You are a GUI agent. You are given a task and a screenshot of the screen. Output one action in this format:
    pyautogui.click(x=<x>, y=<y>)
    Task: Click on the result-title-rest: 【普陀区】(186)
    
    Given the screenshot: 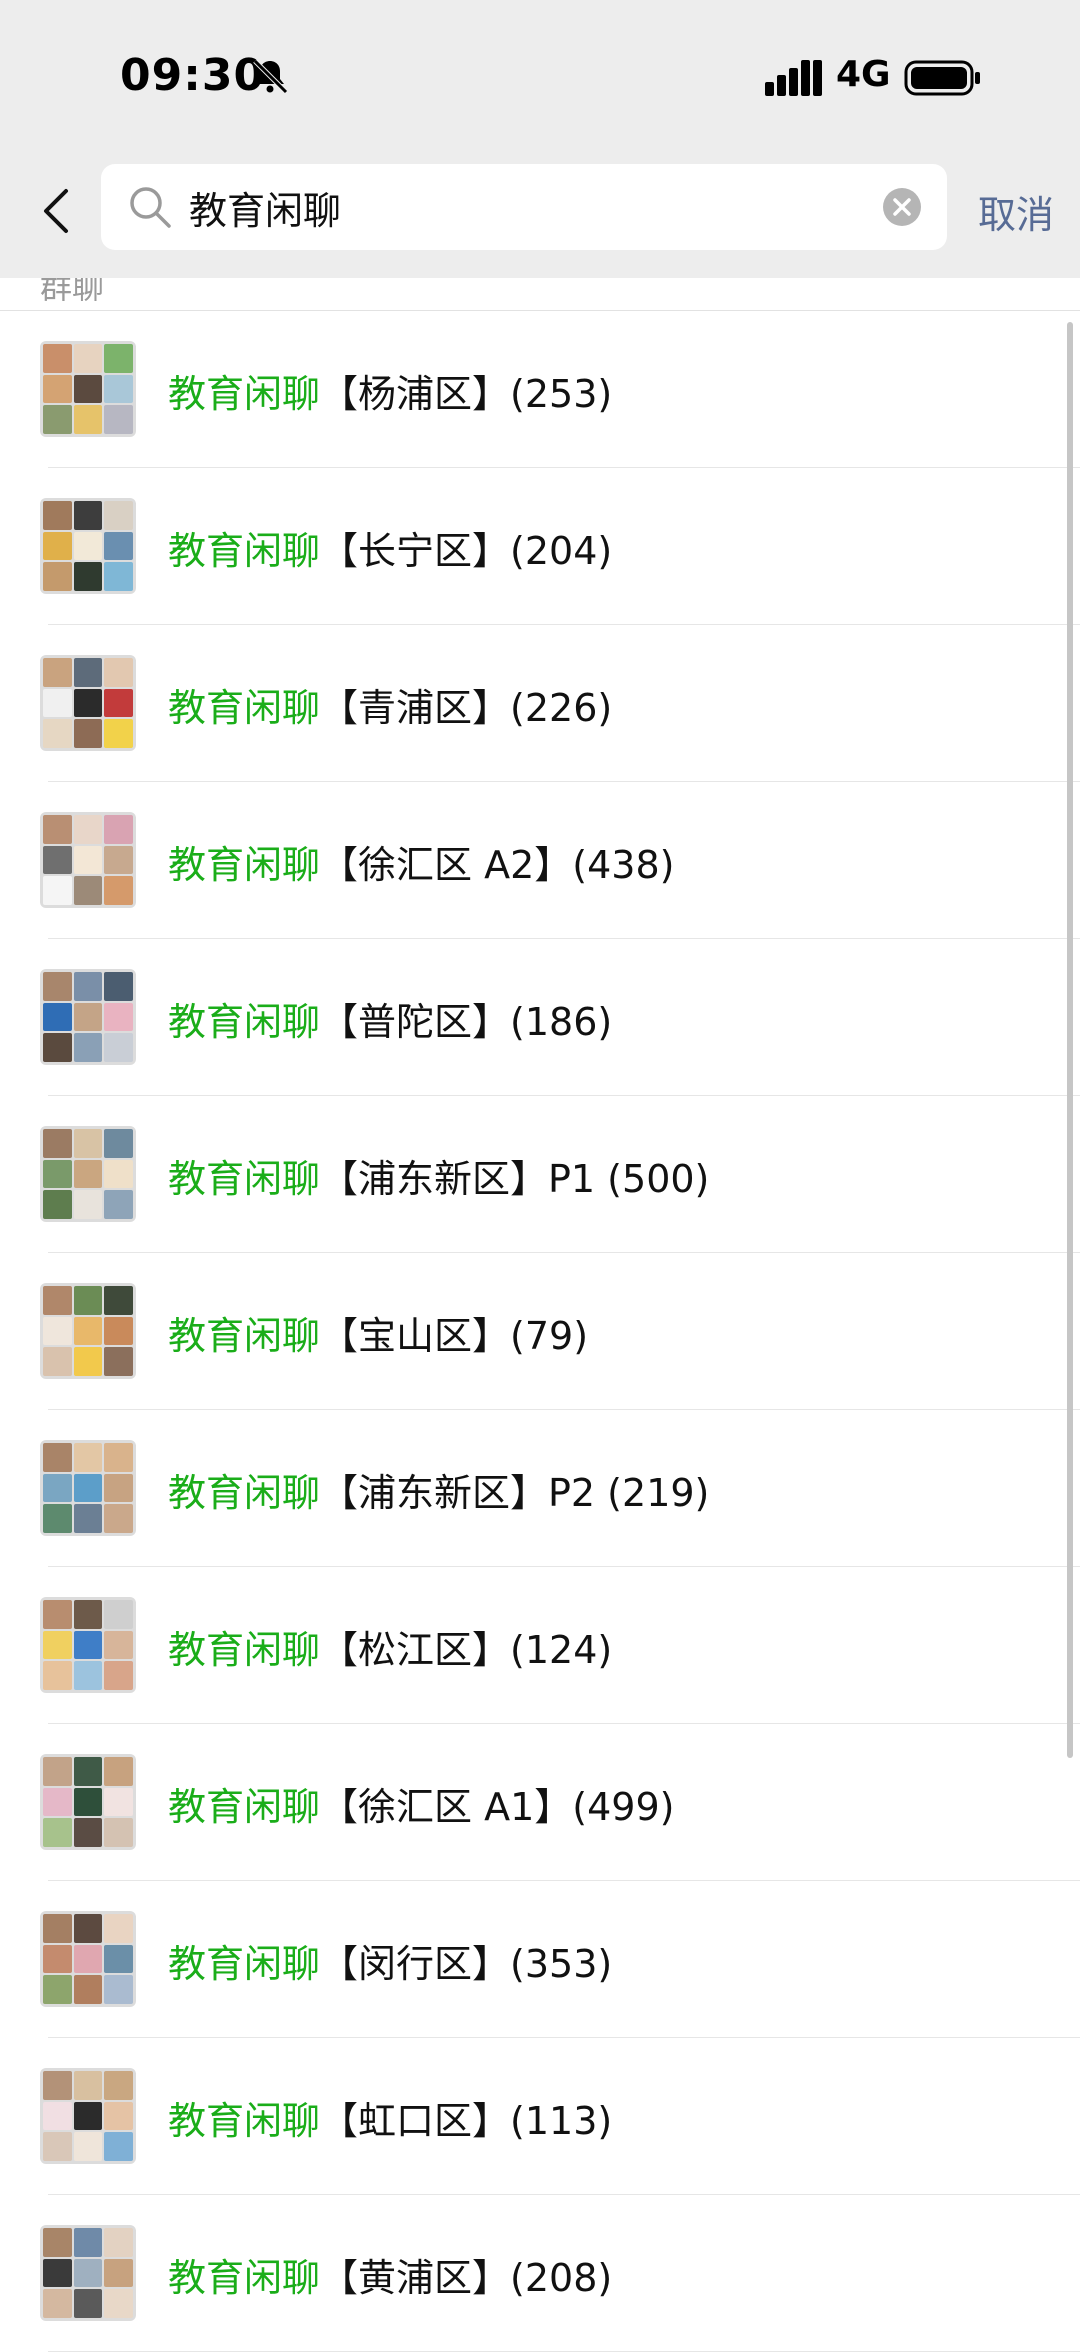 What is the action you would take?
    pyautogui.click(x=466, y=1022)
    